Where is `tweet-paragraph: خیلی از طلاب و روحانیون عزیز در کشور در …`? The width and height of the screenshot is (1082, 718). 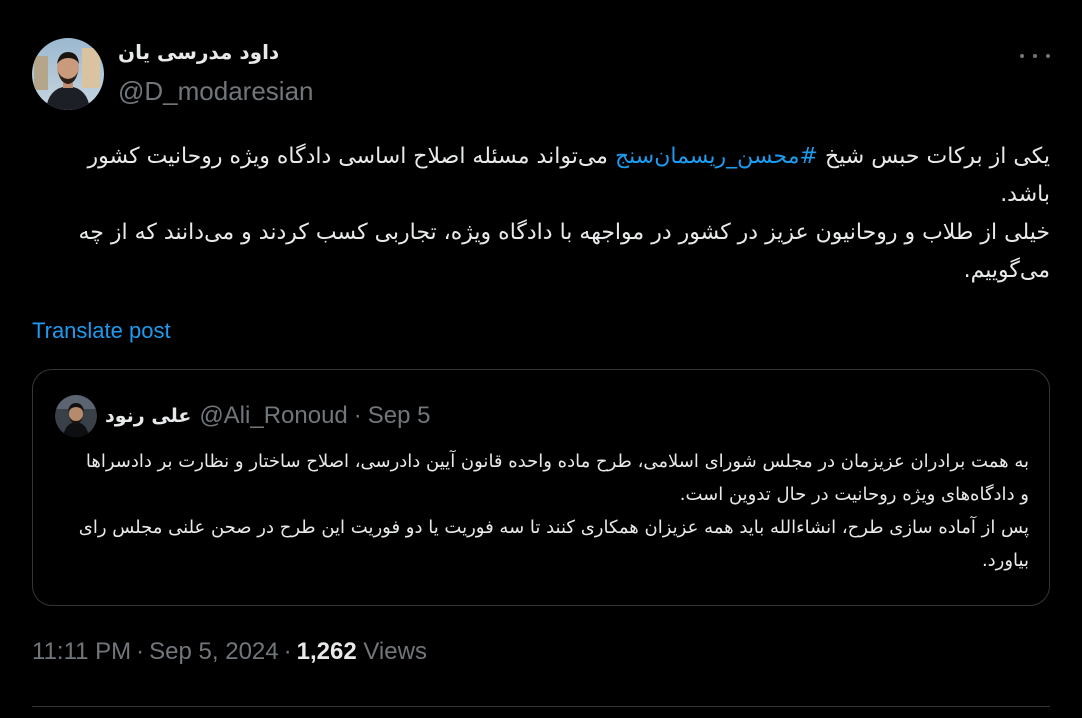 tweet-paragraph: خیلی از طلاب و روحانیون عزیز در کشور در … is located at coordinates (564, 251).